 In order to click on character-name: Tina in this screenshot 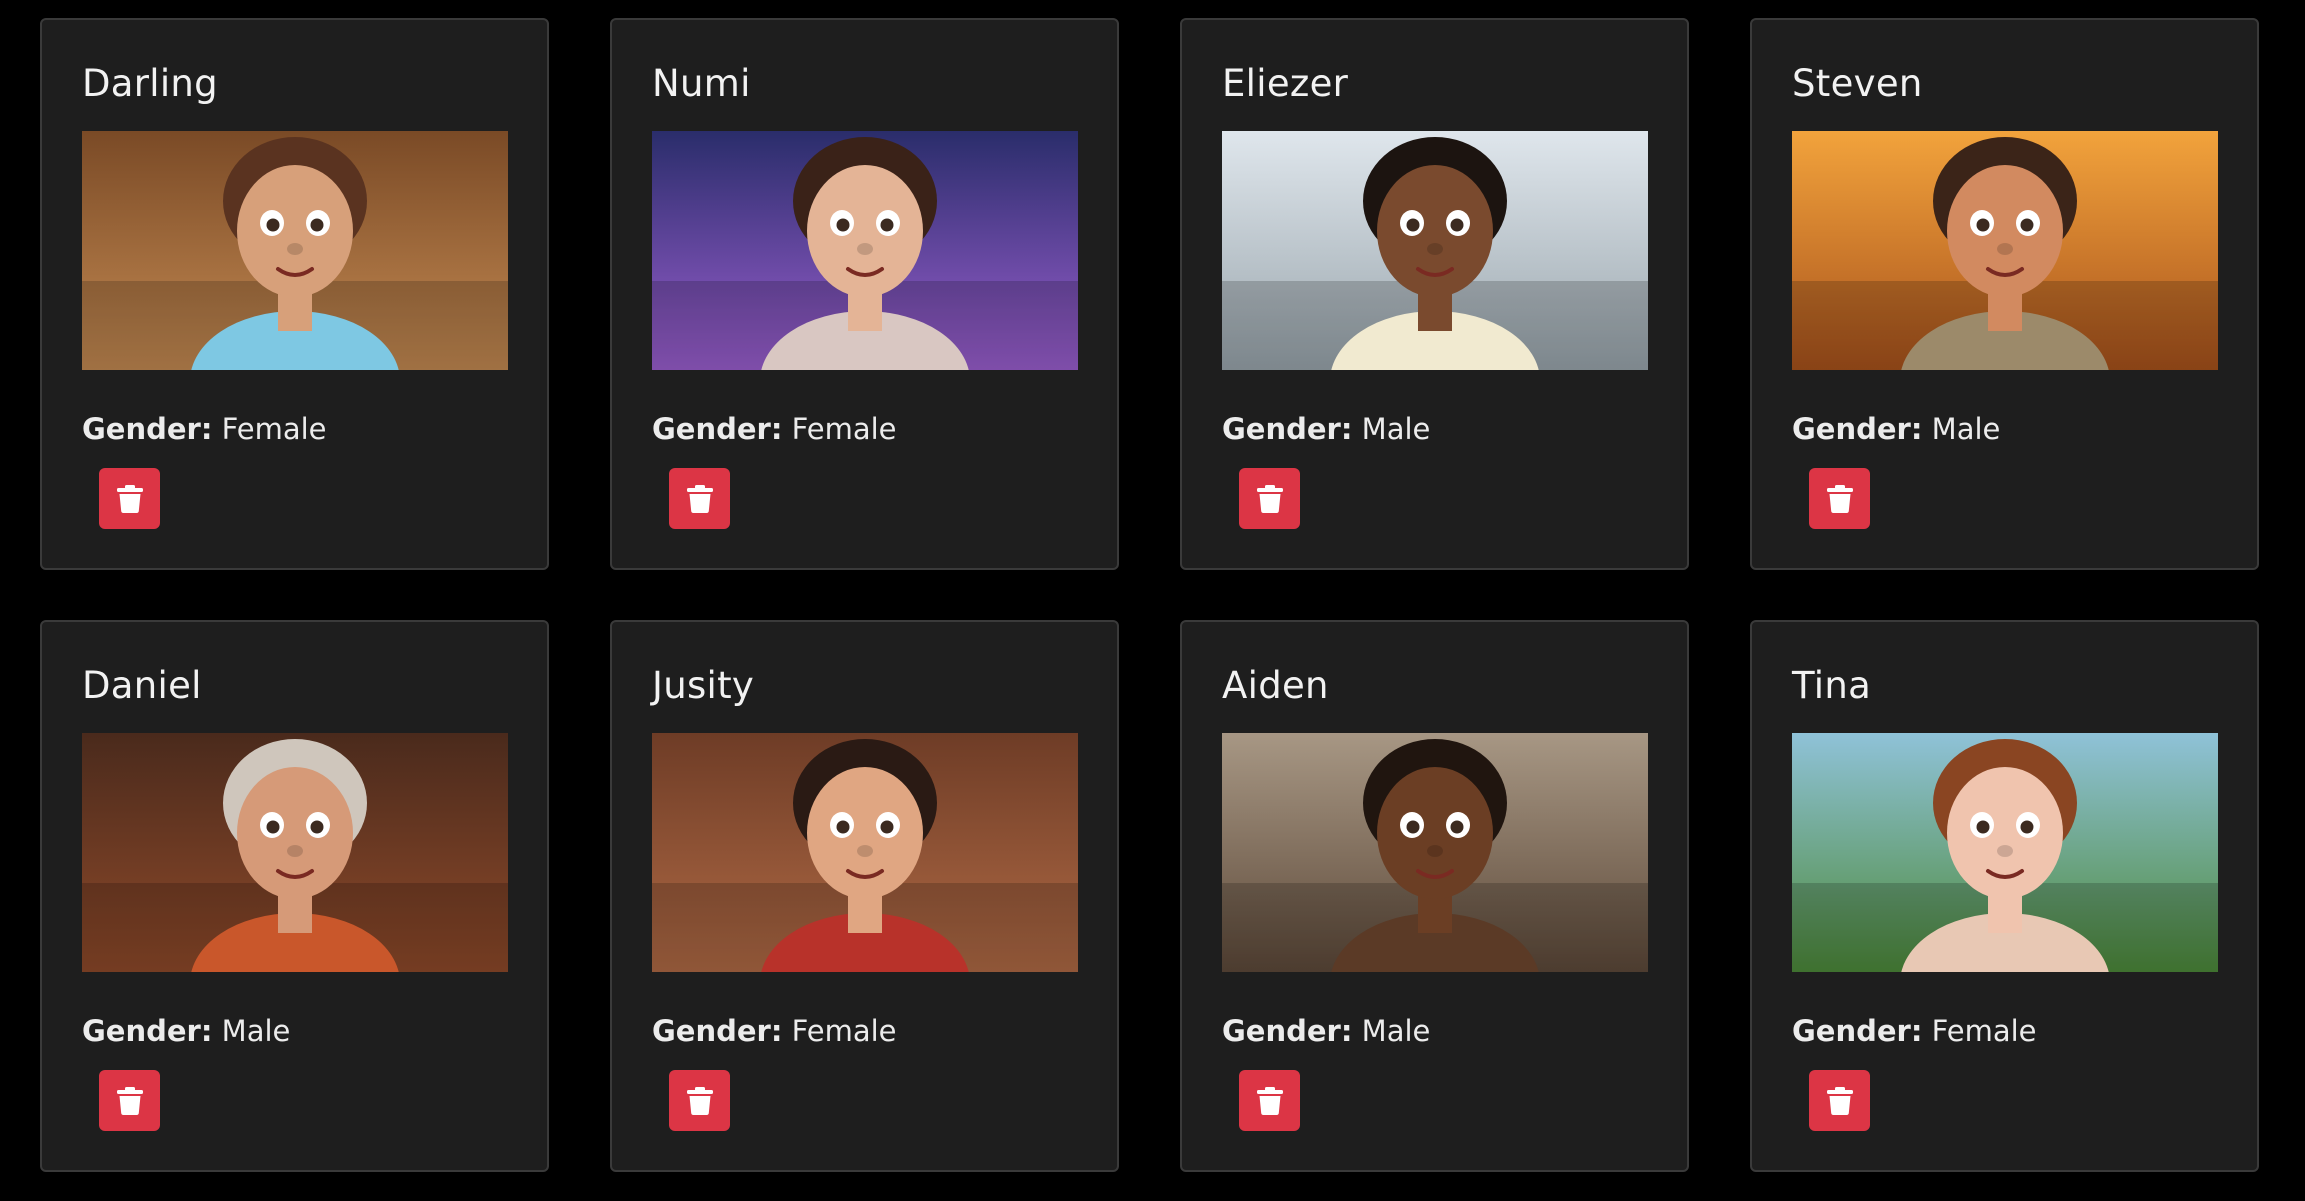, I will do `click(1832, 685)`.